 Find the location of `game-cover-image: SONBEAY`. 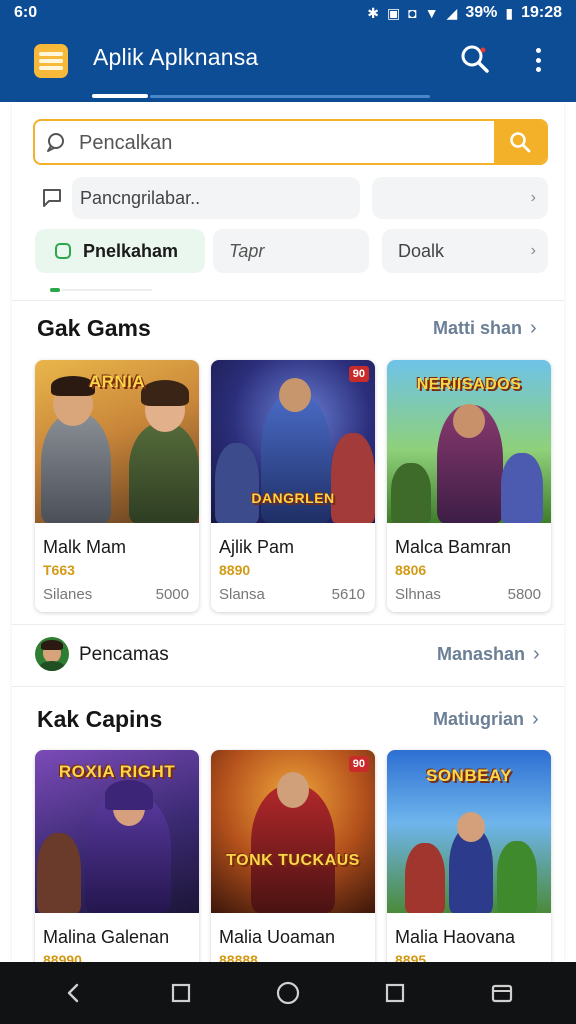

game-cover-image: SONBEAY is located at coordinates (469, 831).